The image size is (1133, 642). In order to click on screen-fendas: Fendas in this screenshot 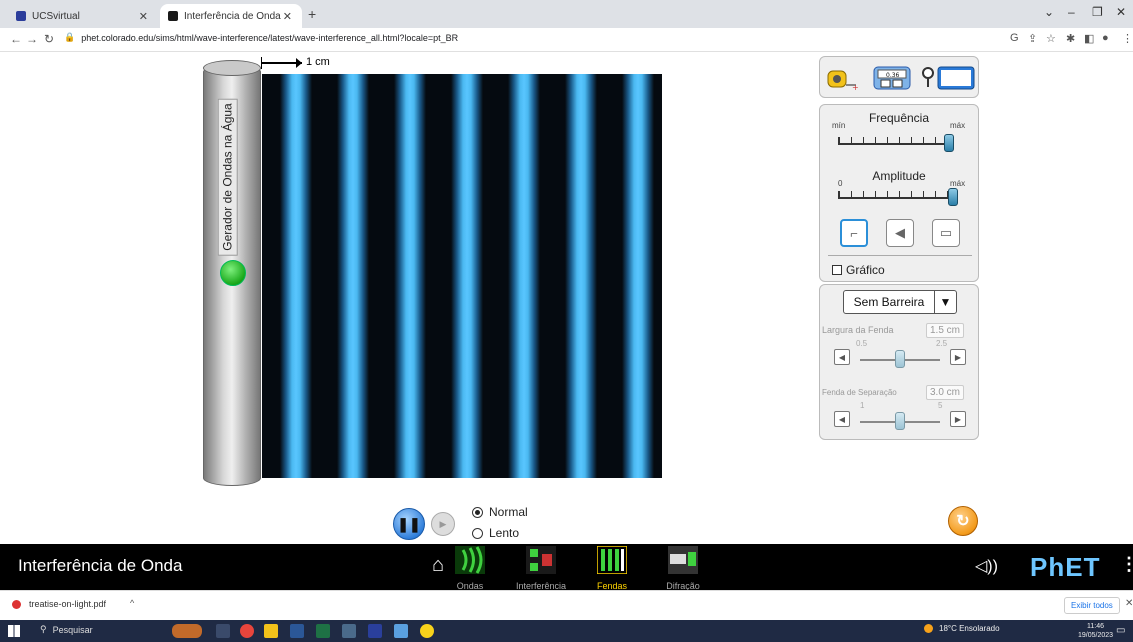, I will do `click(612, 568)`.